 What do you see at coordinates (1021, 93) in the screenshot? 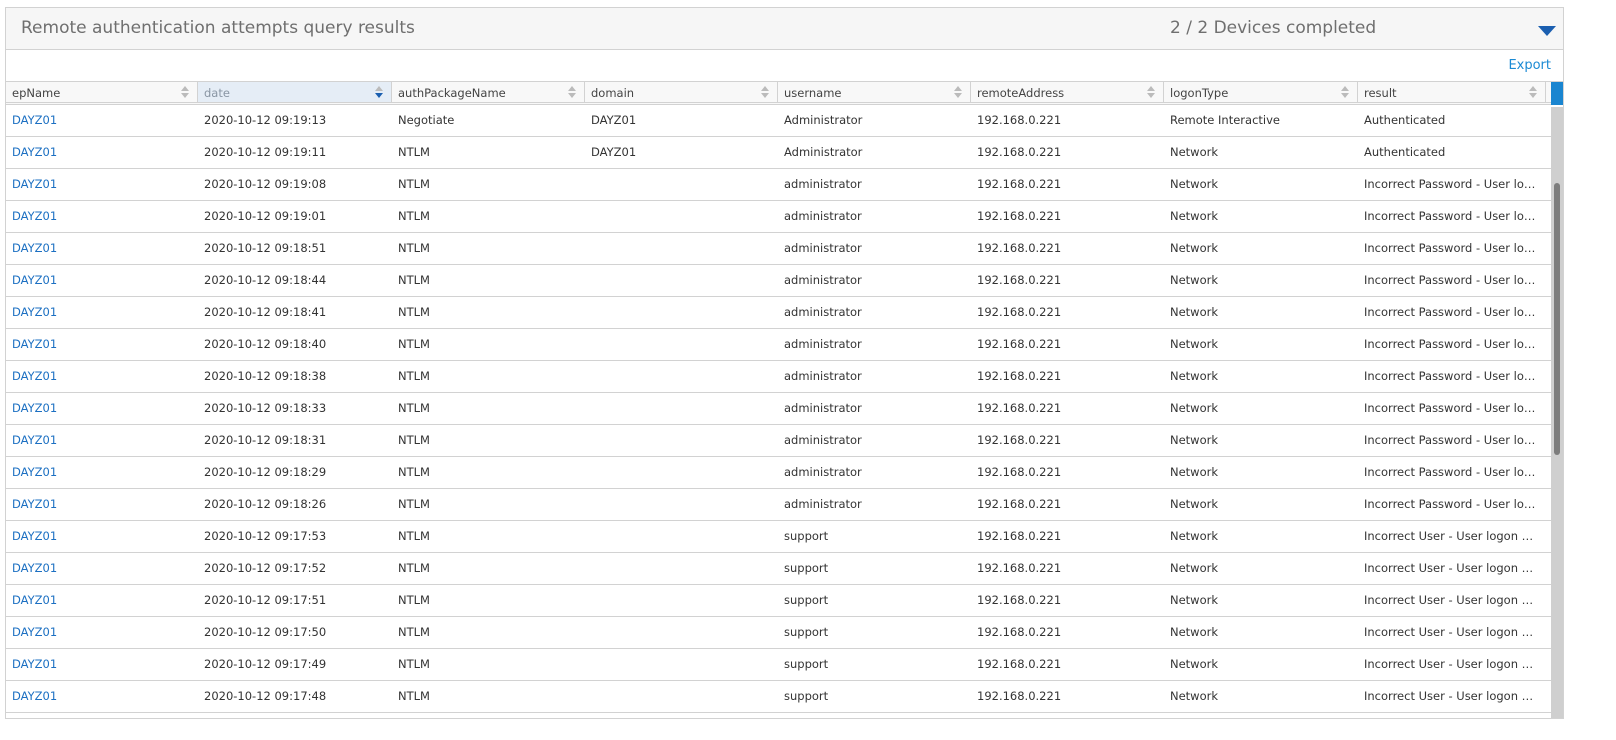
I see `column-header-label: remoteAddress` at bounding box center [1021, 93].